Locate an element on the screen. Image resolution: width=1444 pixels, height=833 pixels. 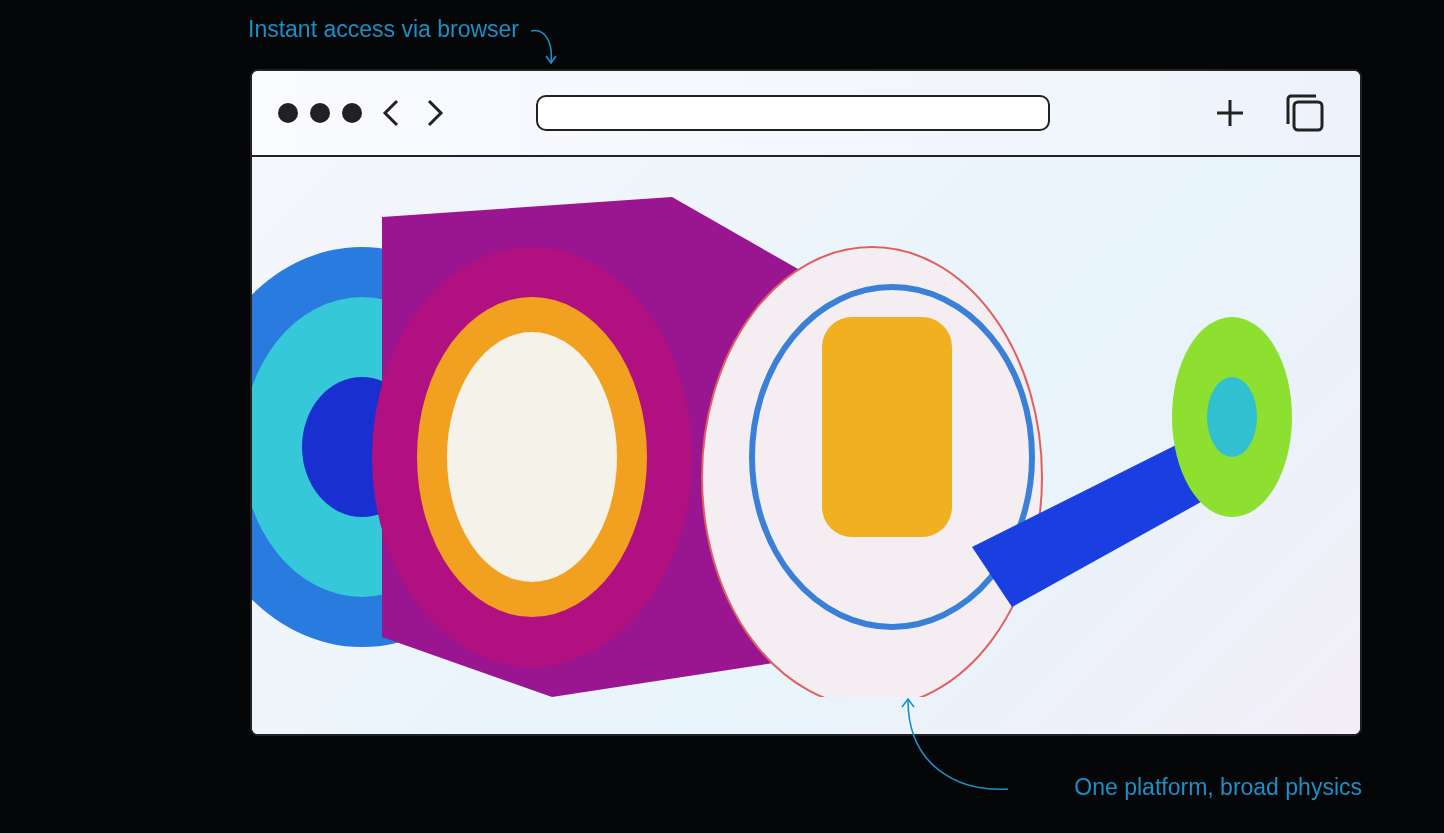
plus-icon is located at coordinates (1230, 113).